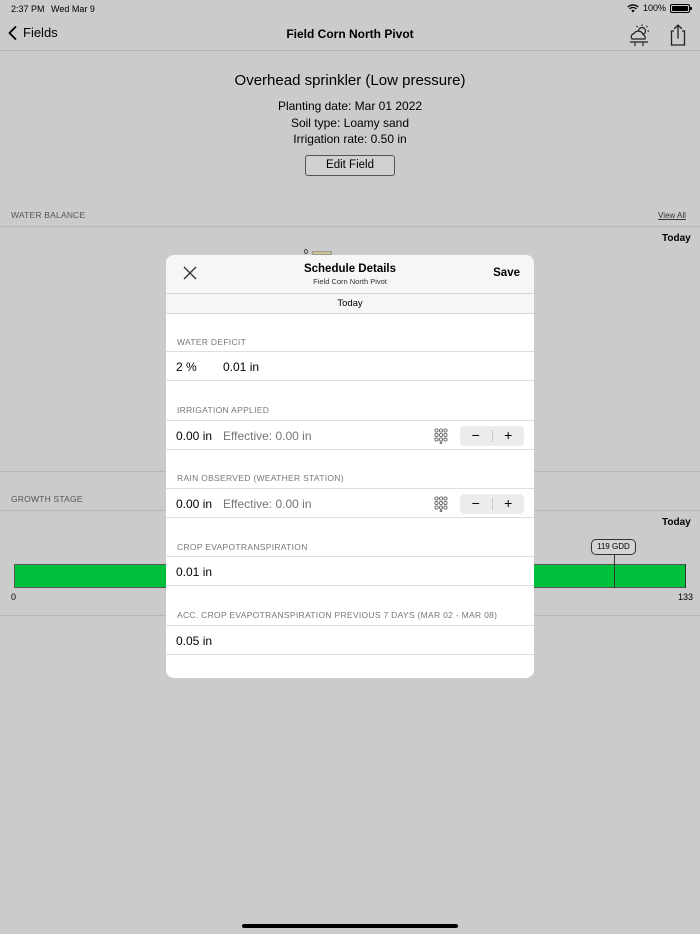  Describe the element at coordinates (194, 572) in the screenshot. I see `crop-et-value: 0.01 in` at that location.